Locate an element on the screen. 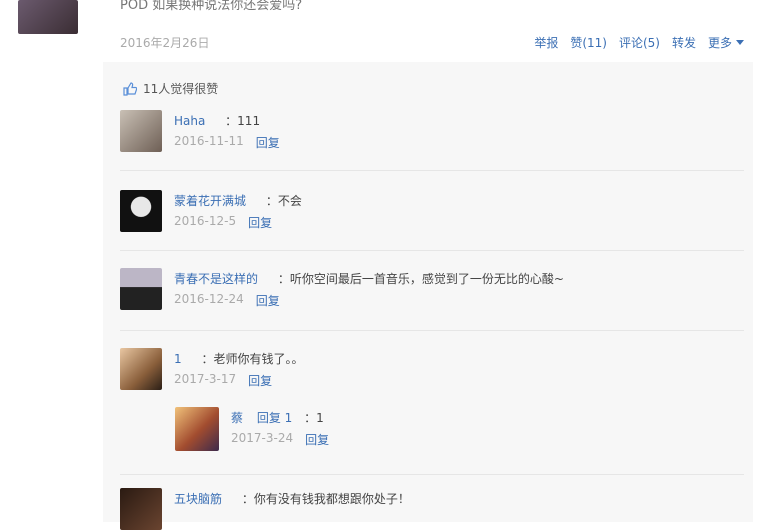 The width and height of the screenshot is (768, 530). comment-line: 青春不是这样的 ：听你空间最后一首音乐，感觉到了一份无比的心酸~ is located at coordinates (369, 278).